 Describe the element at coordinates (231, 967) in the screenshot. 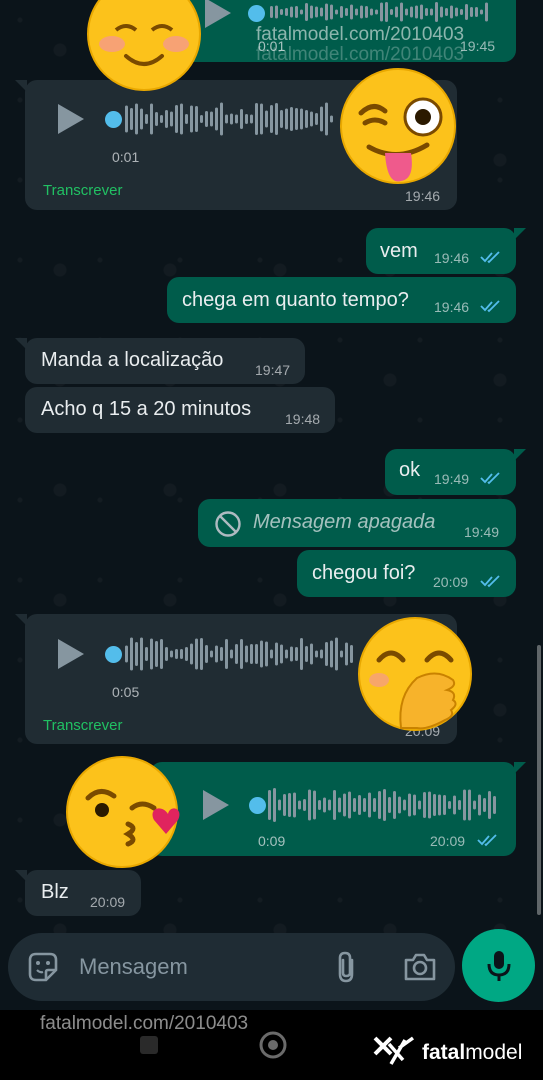

I see `message-composer: Mensagem` at that location.